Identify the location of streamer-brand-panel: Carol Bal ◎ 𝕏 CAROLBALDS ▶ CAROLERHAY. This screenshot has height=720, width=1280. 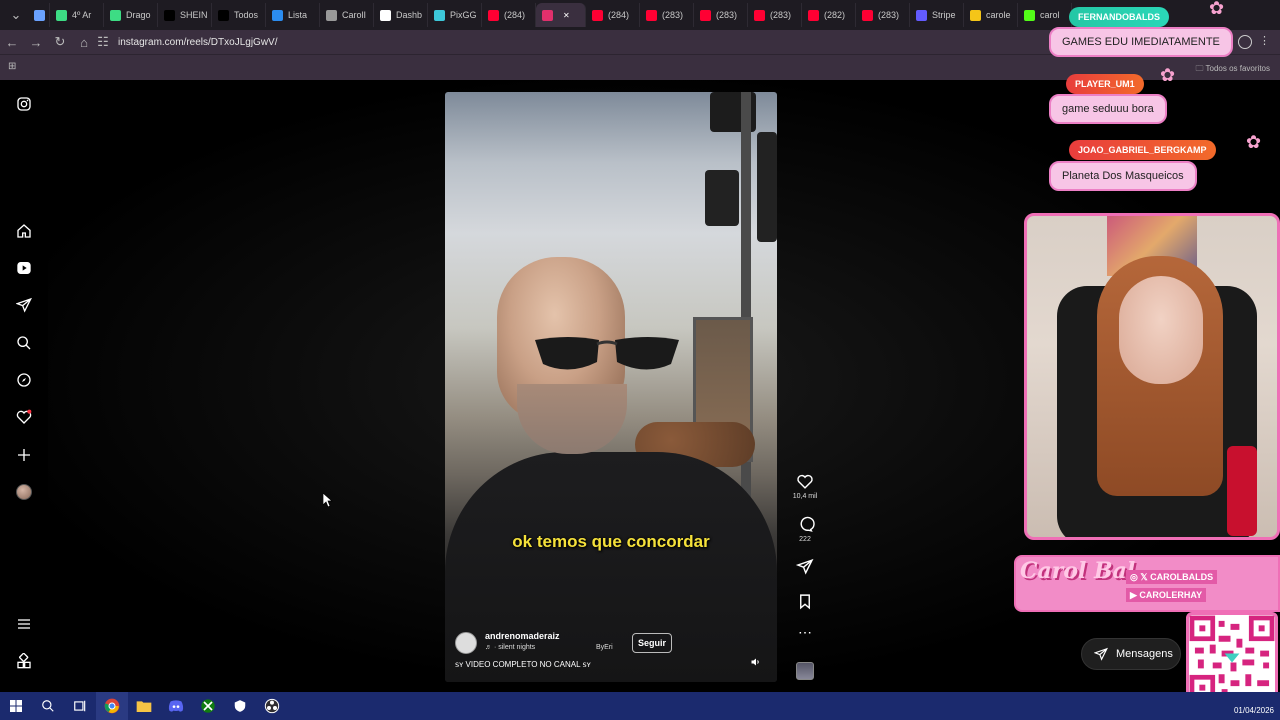
(1147, 583).